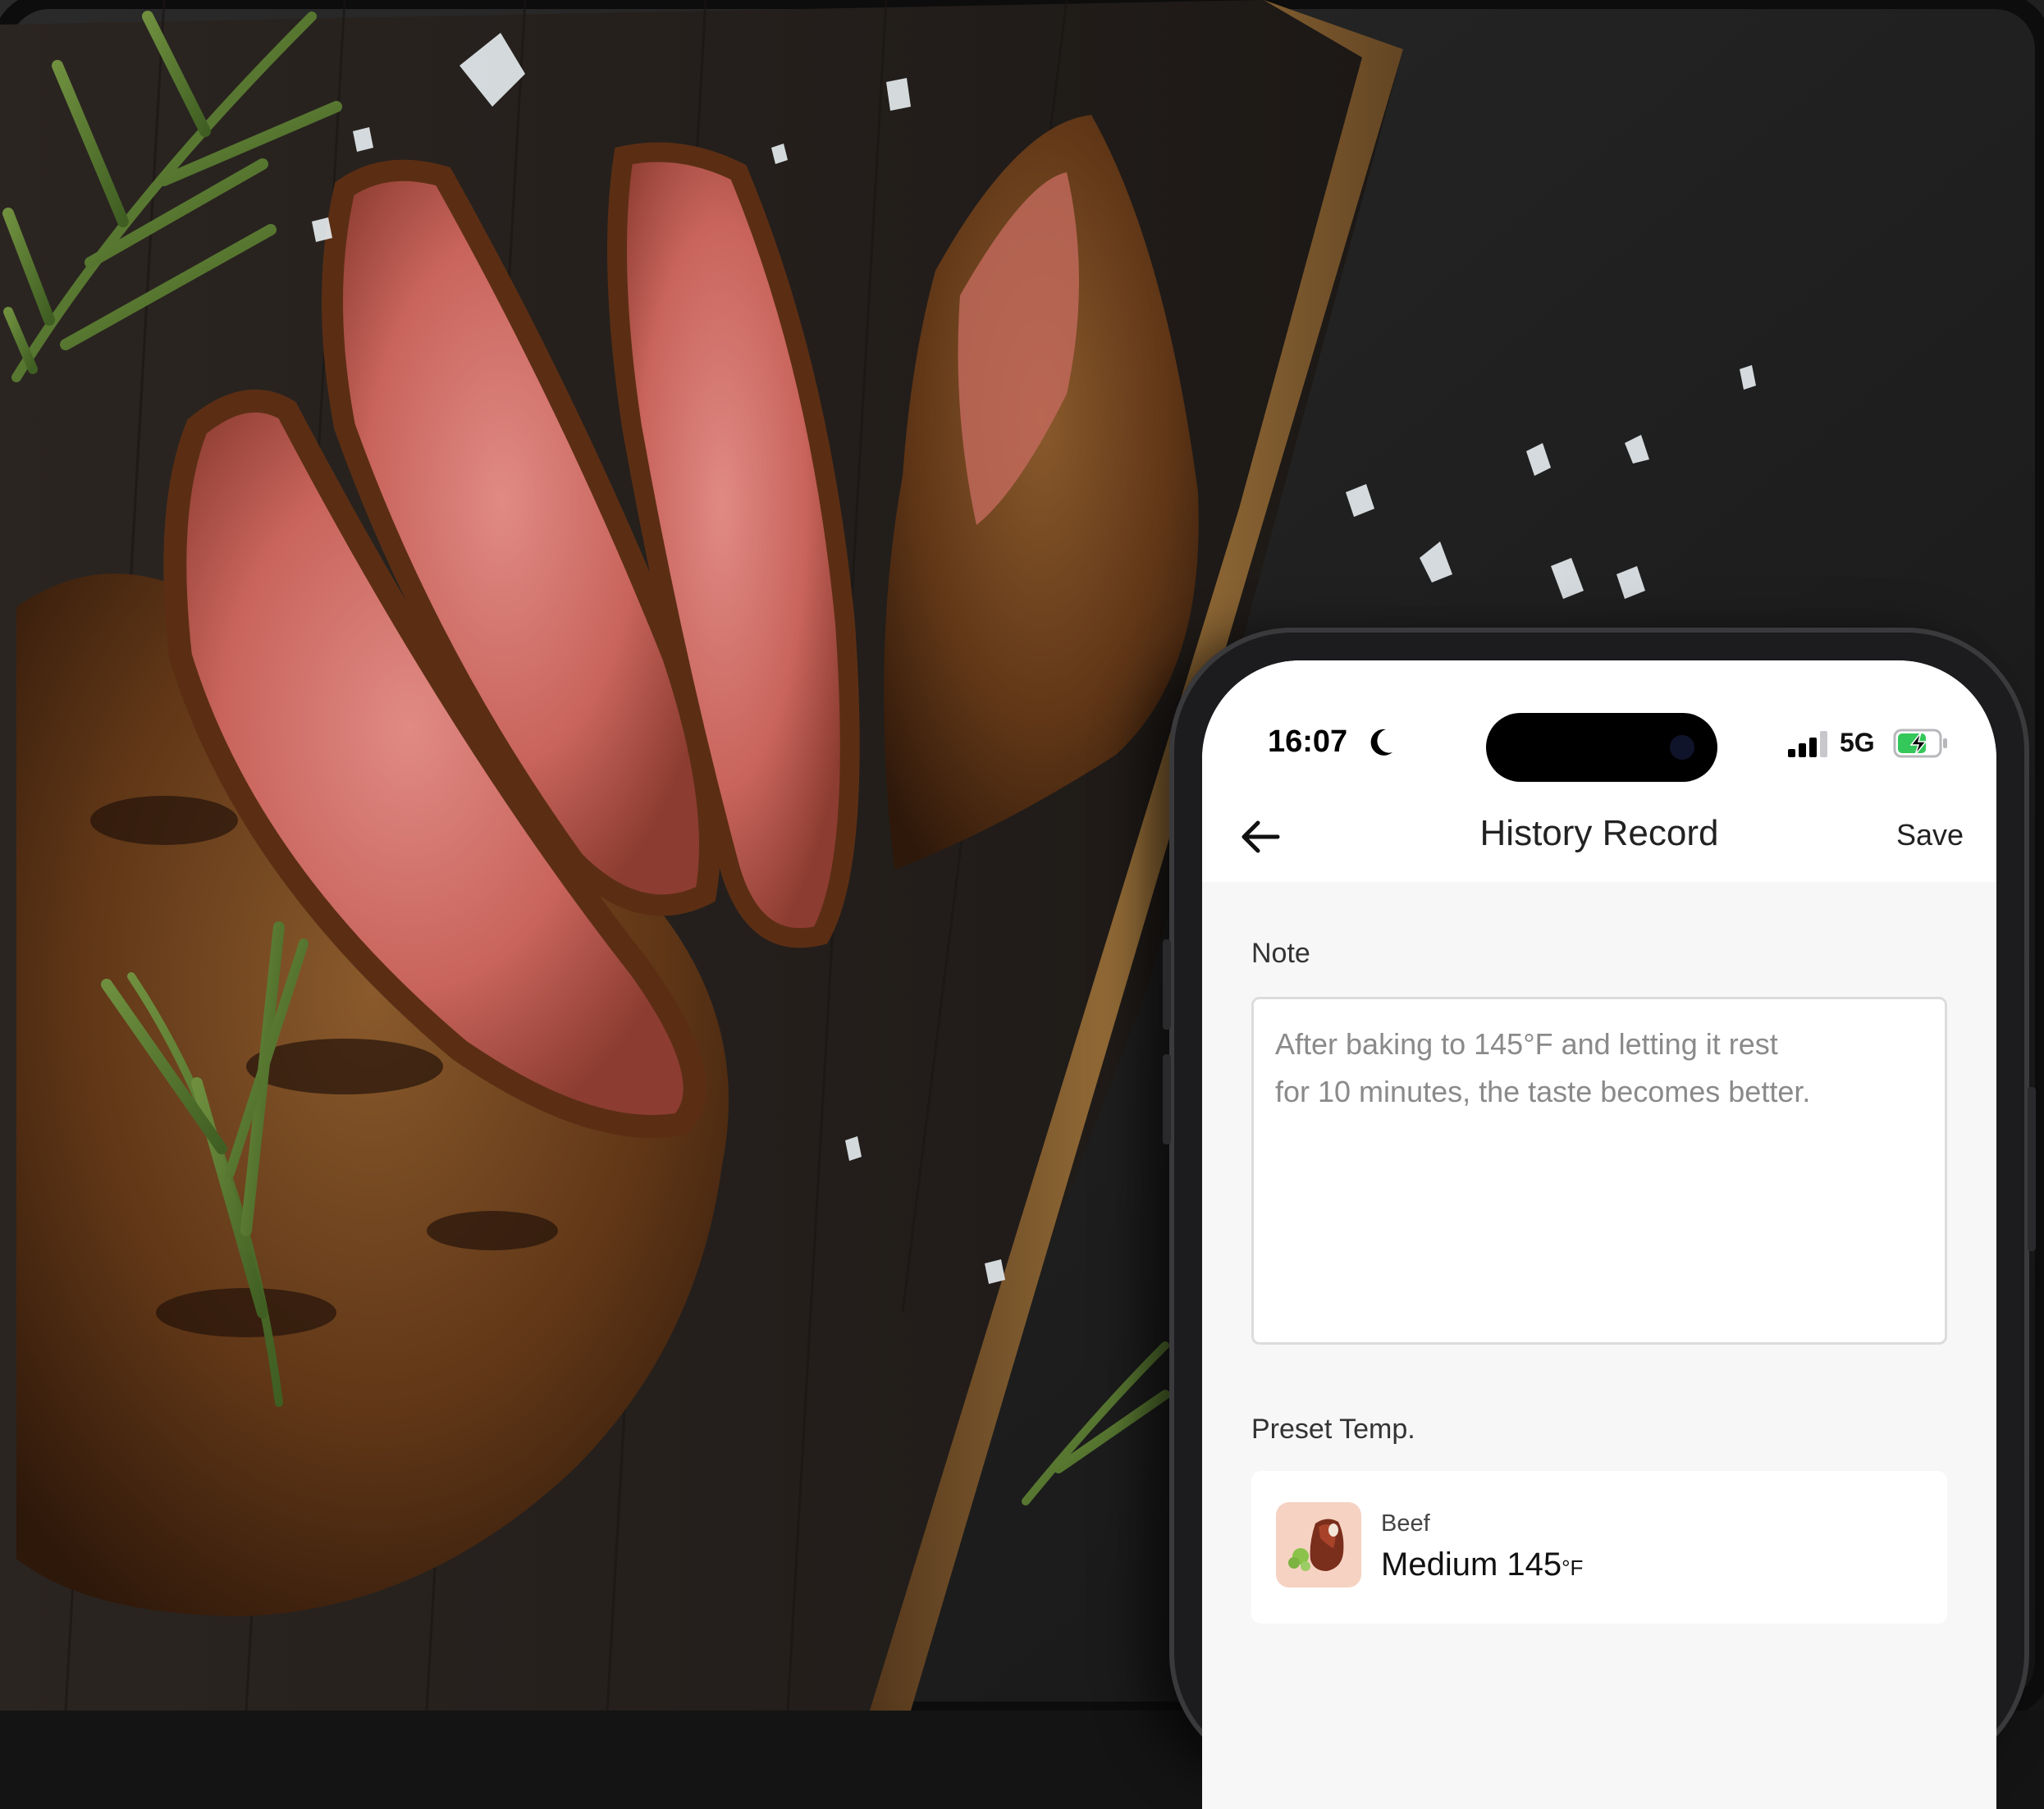 The width and height of the screenshot is (2044, 1809). What do you see at coordinates (1682, 747) in the screenshot?
I see `camera-icon` at bounding box center [1682, 747].